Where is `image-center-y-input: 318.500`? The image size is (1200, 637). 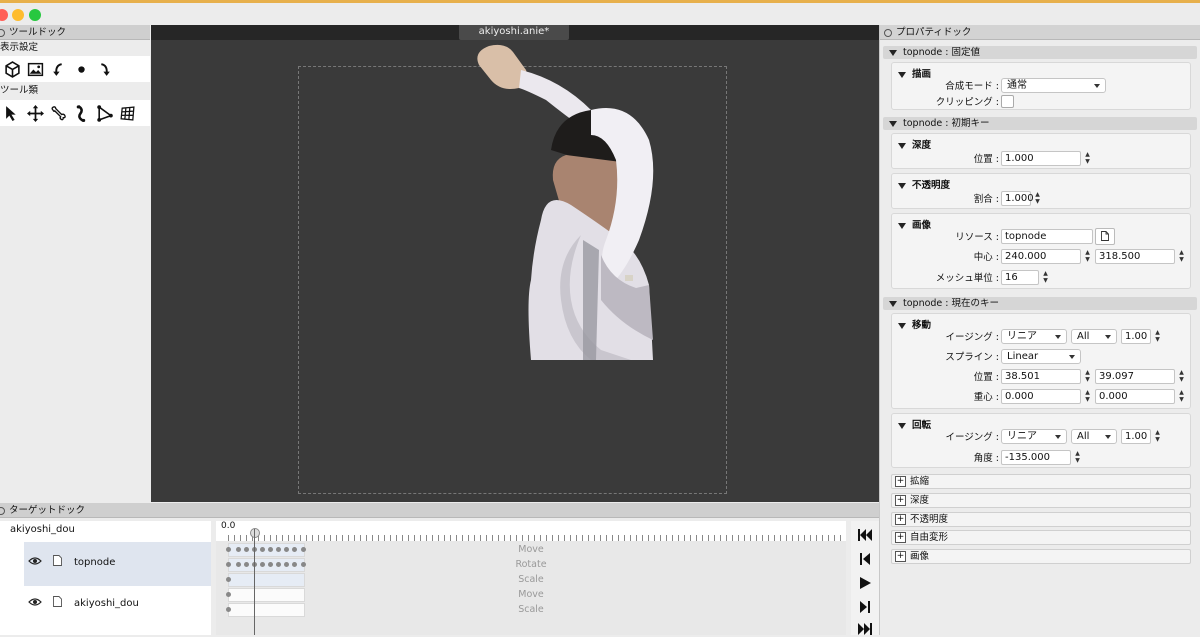 image-center-y-input: 318.500 is located at coordinates (1135, 256).